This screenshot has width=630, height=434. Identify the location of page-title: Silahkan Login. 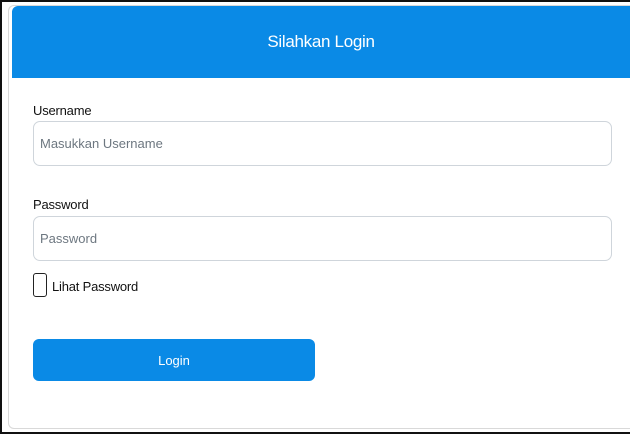
(321, 41).